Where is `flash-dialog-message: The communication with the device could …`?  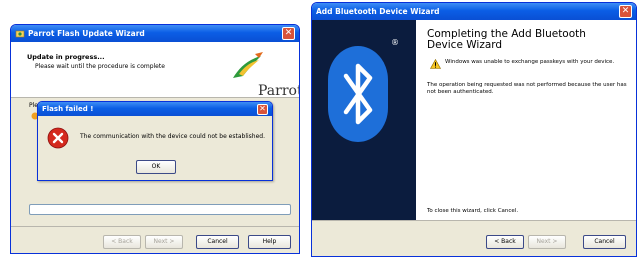 flash-dialog-message: The communication with the device could … is located at coordinates (173, 136).